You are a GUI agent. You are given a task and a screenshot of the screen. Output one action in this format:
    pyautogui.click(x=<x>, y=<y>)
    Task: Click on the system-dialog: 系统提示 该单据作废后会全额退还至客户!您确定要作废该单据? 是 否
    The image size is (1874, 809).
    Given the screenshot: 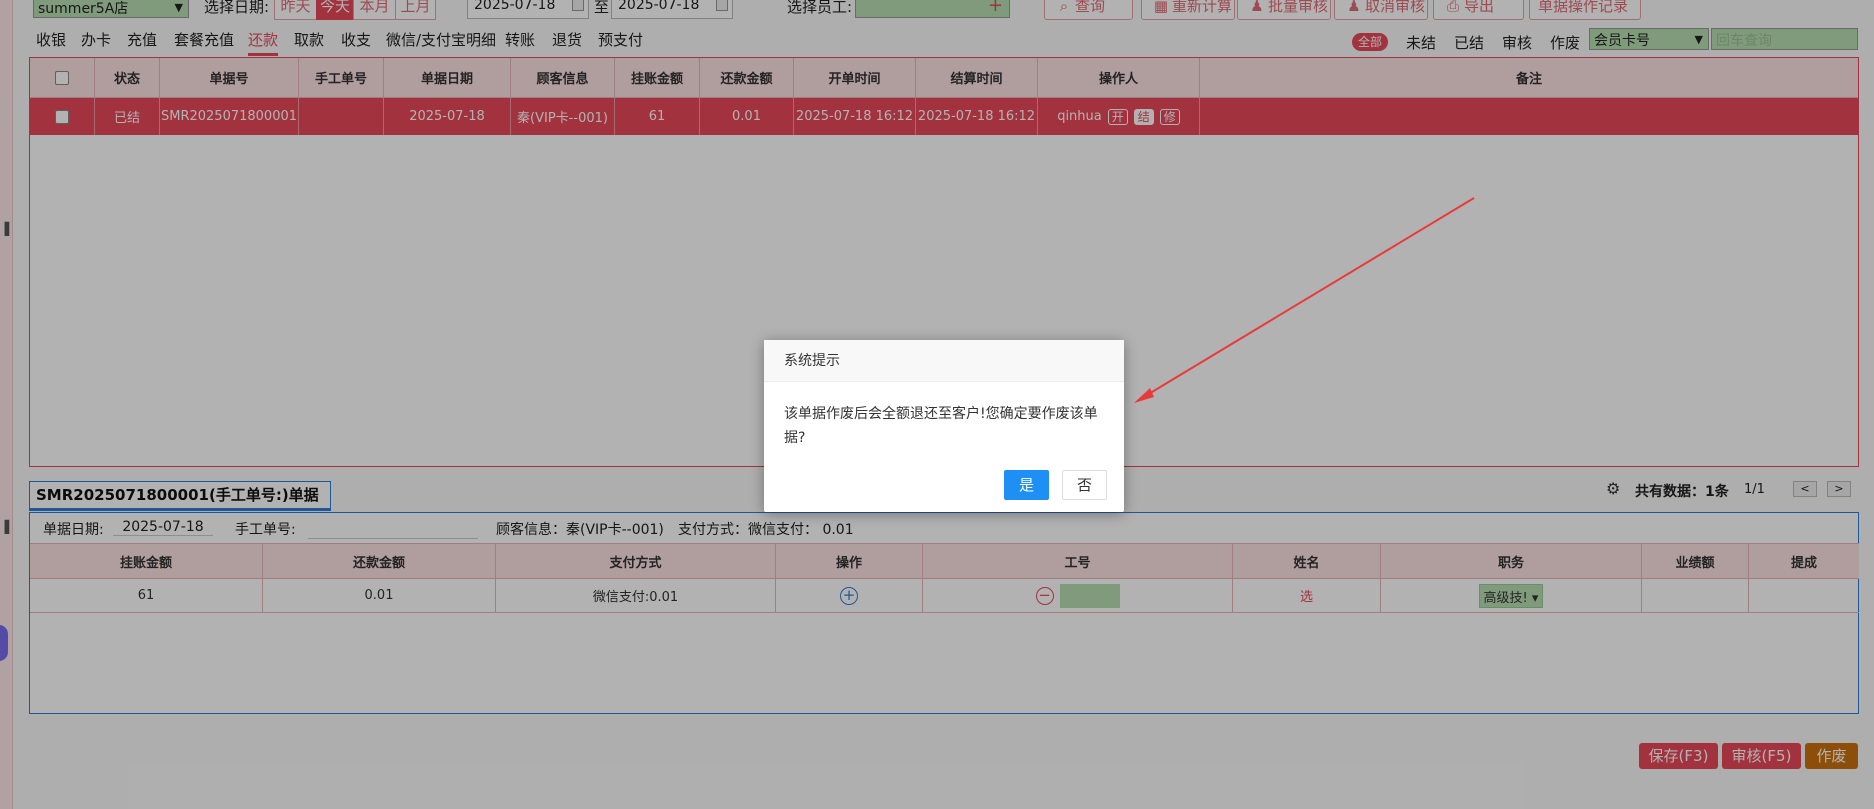 What is the action you would take?
    pyautogui.click(x=944, y=426)
    